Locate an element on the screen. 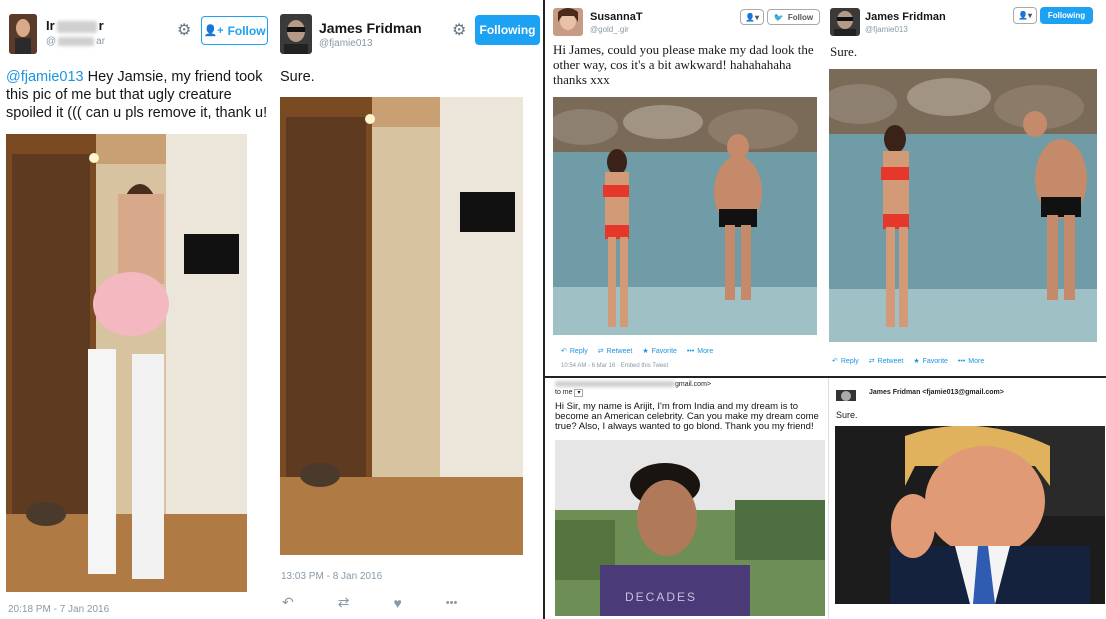  email-photo is located at coordinates (970, 515).